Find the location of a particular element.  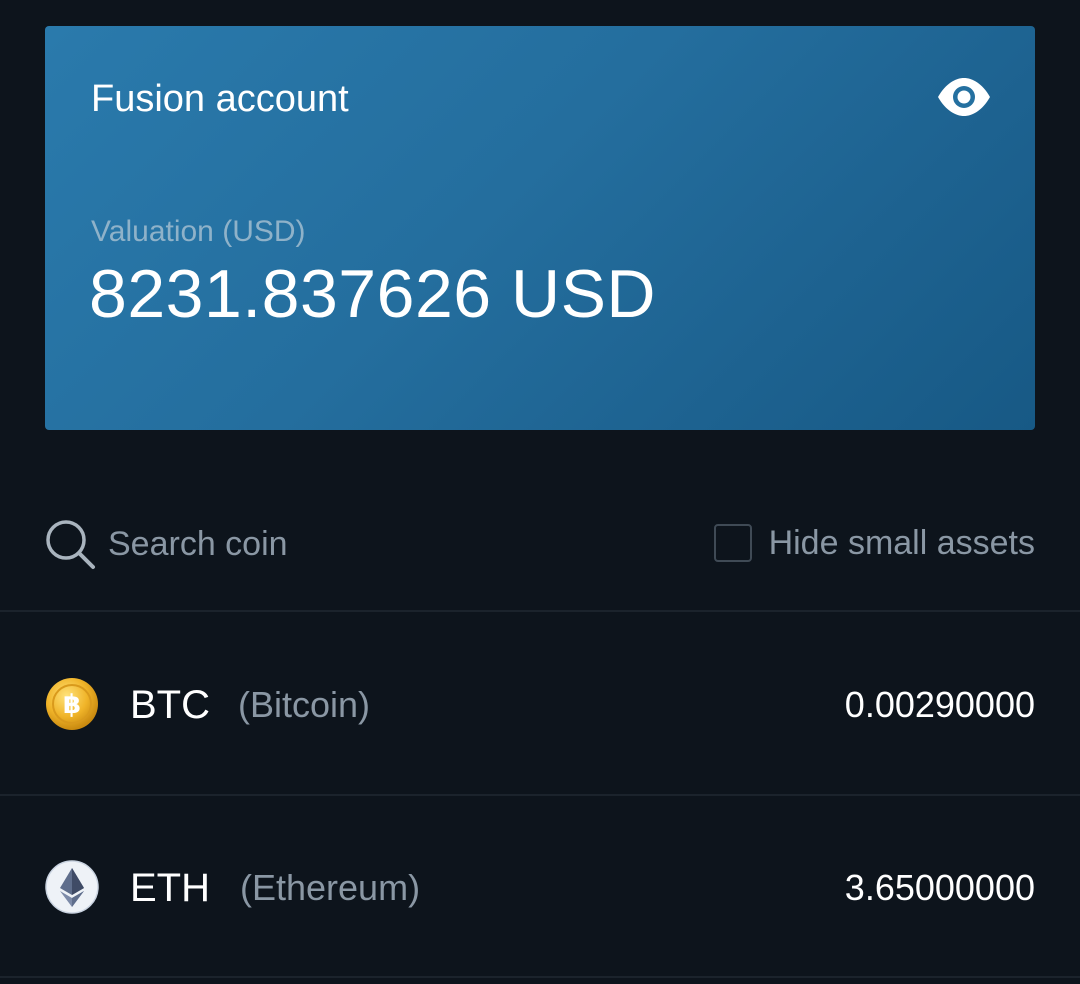

coin-symbol: BTC is located at coordinates (170, 705).